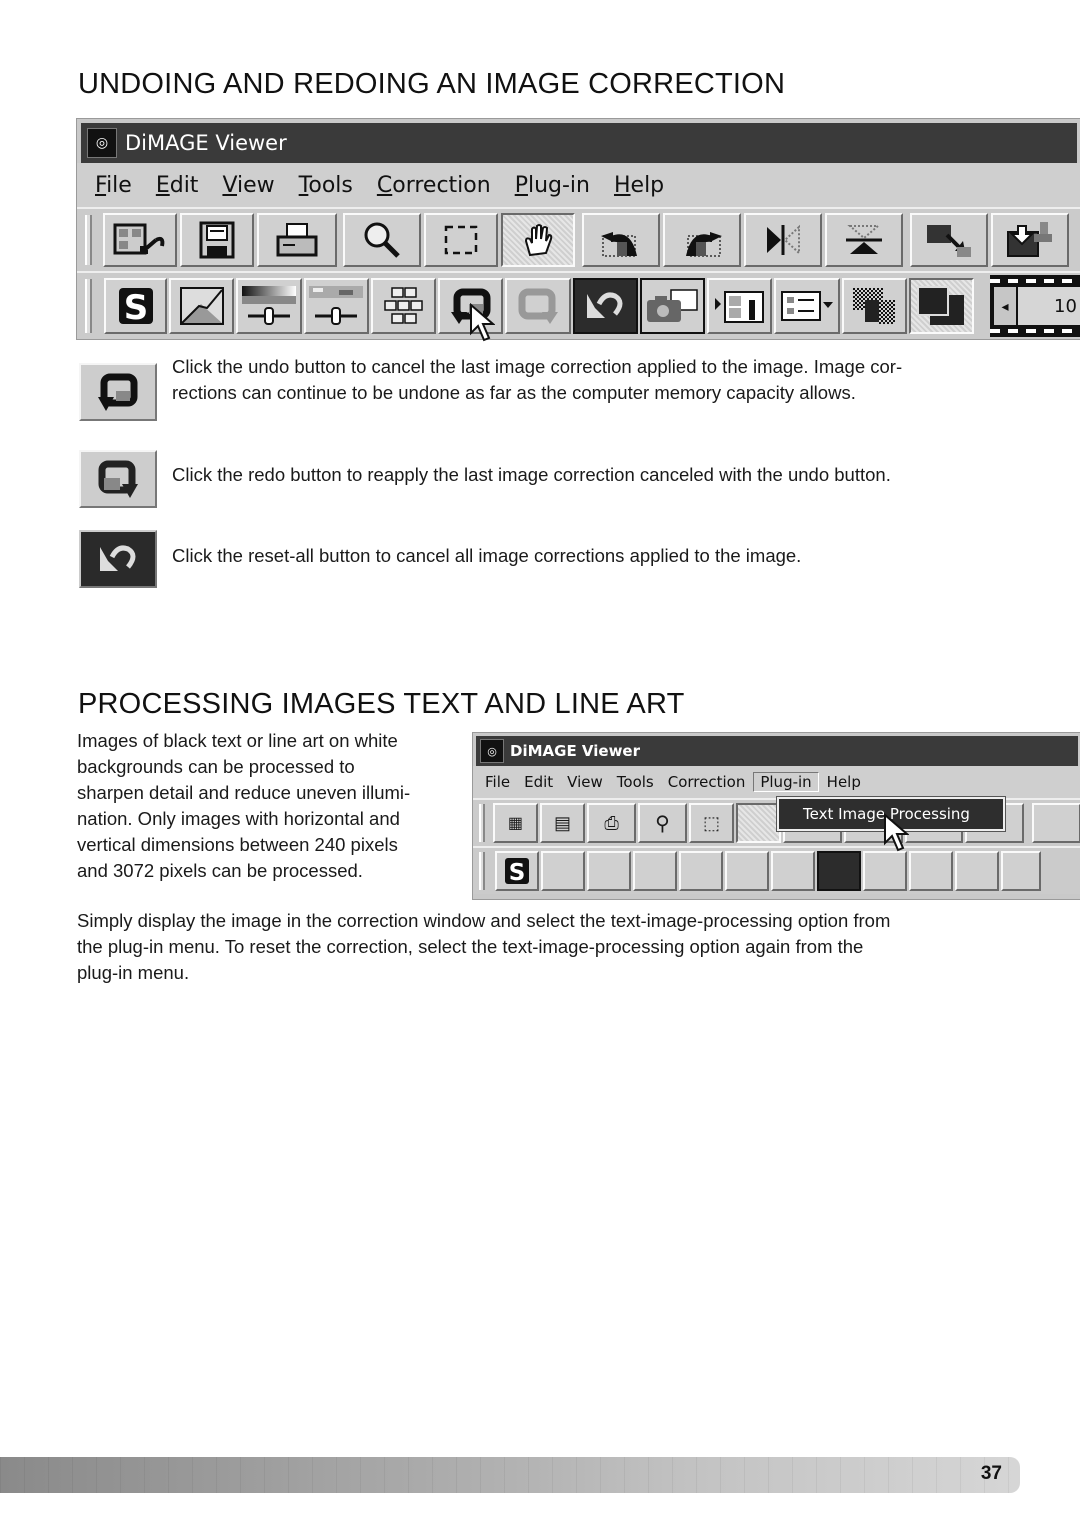  I want to click on title-bar: ◎ DiMAGE Viewer, so click(579, 143).